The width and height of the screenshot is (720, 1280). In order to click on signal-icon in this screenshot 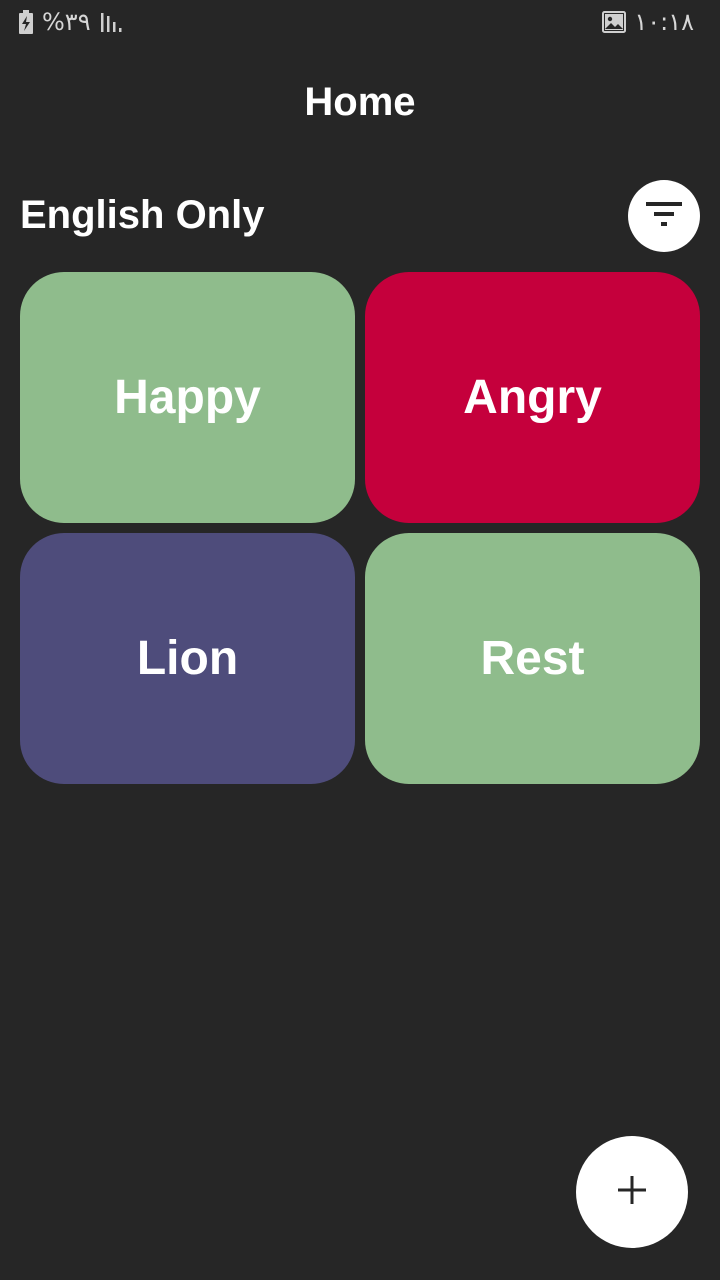, I will do `click(112, 22)`.